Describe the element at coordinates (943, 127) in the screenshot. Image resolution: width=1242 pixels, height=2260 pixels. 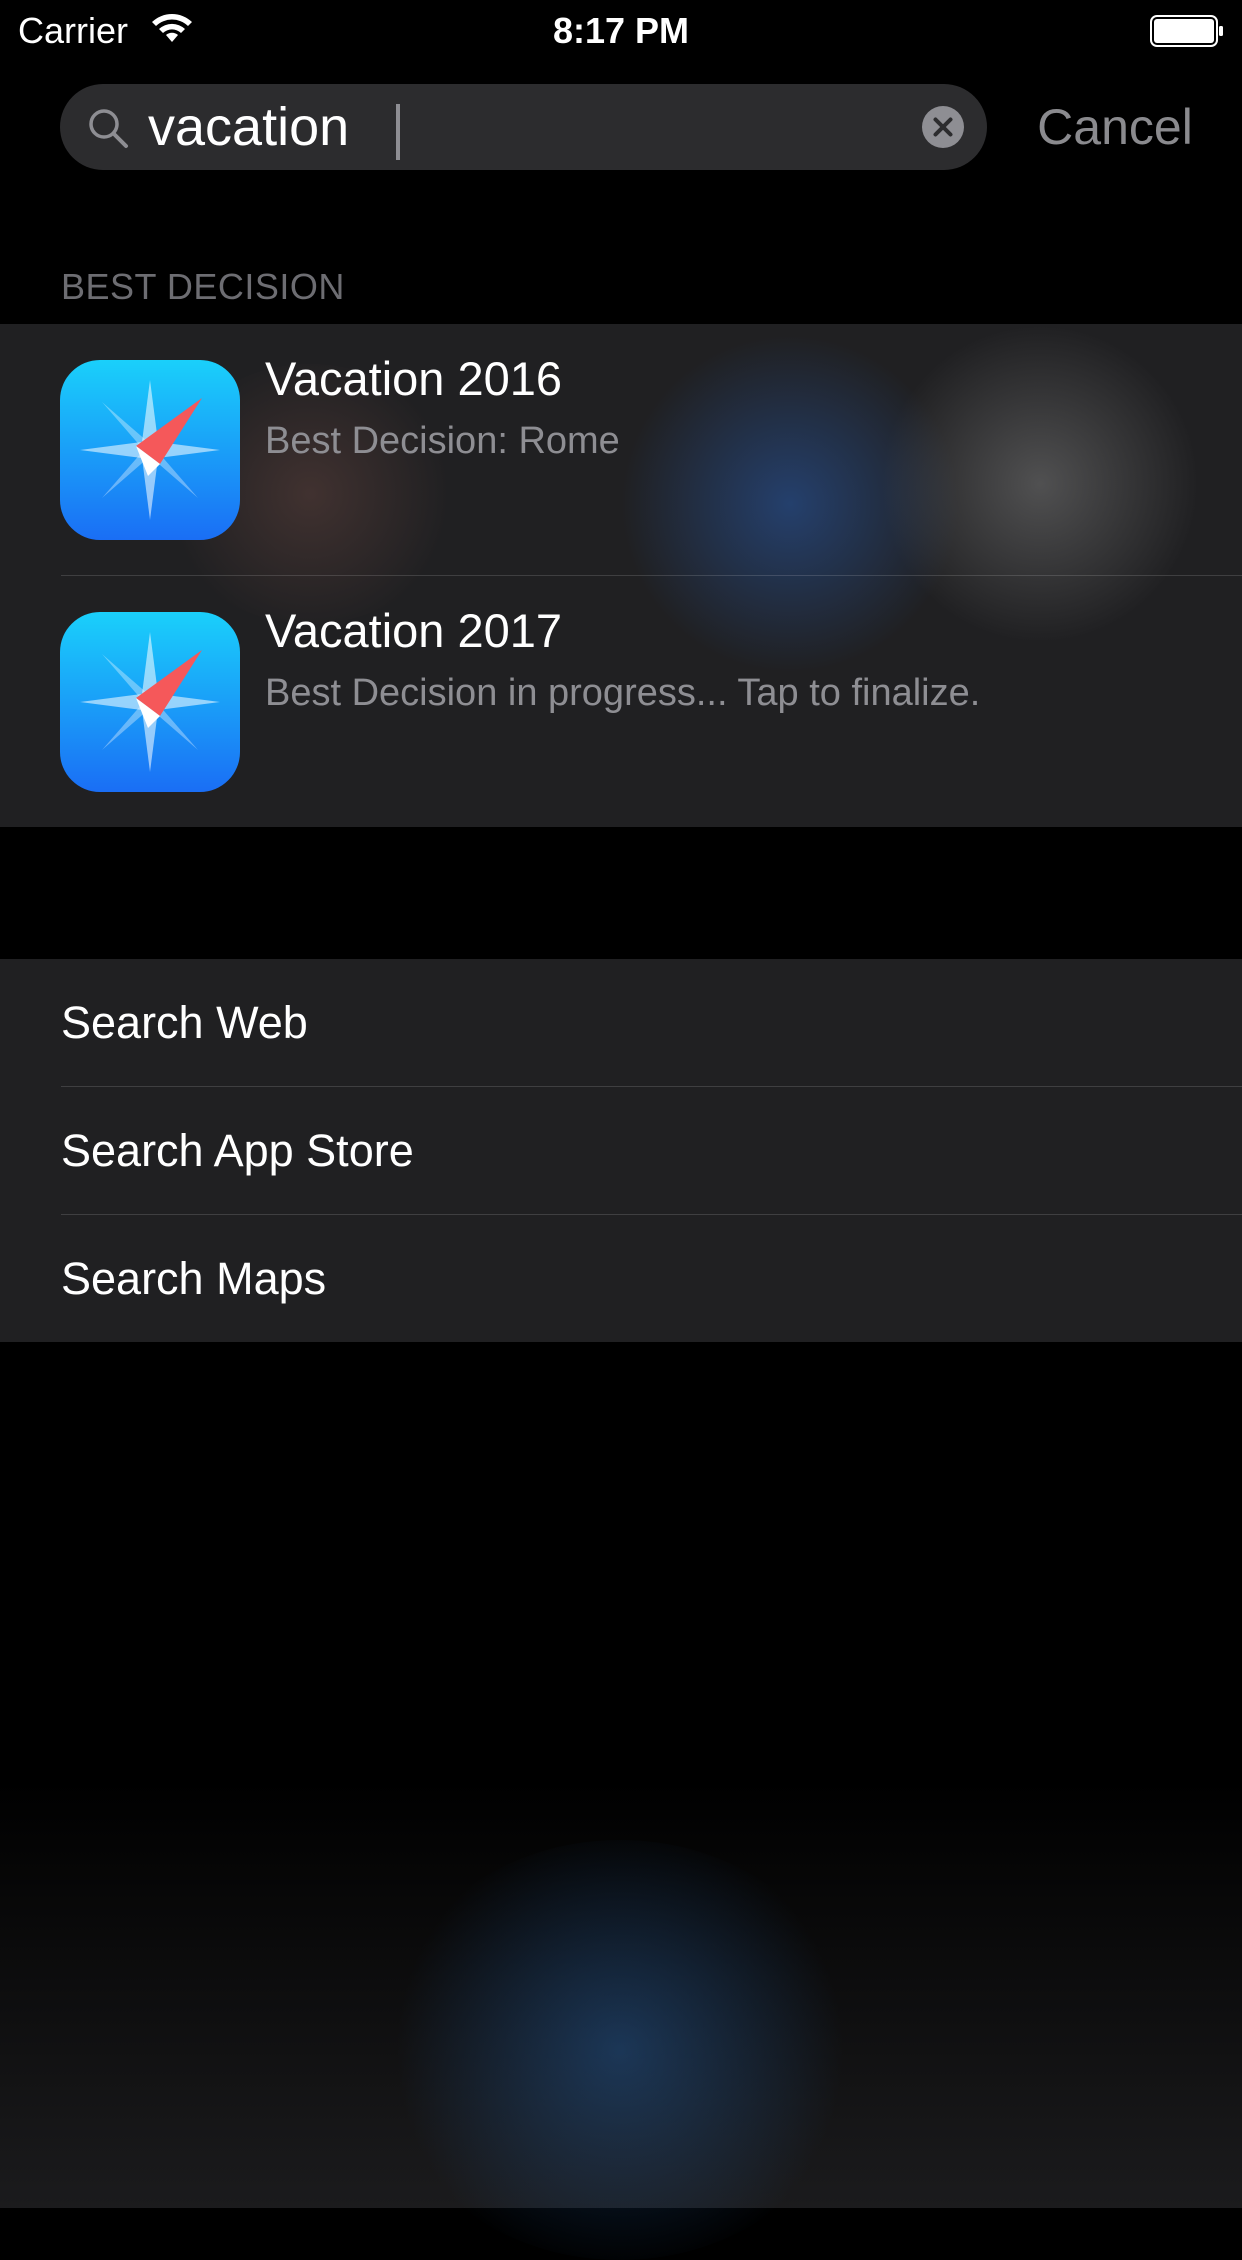
I see `clear-x-icon` at that location.